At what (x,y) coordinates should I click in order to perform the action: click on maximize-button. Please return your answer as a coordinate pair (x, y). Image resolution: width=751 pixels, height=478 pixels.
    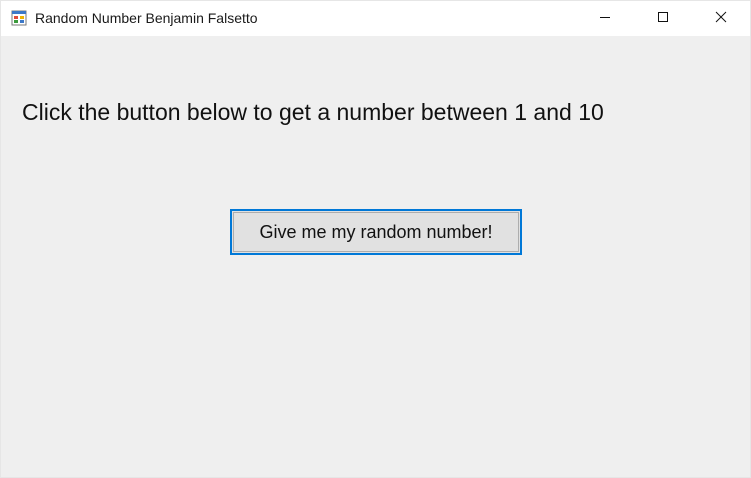
    Looking at the image, I should click on (663, 18).